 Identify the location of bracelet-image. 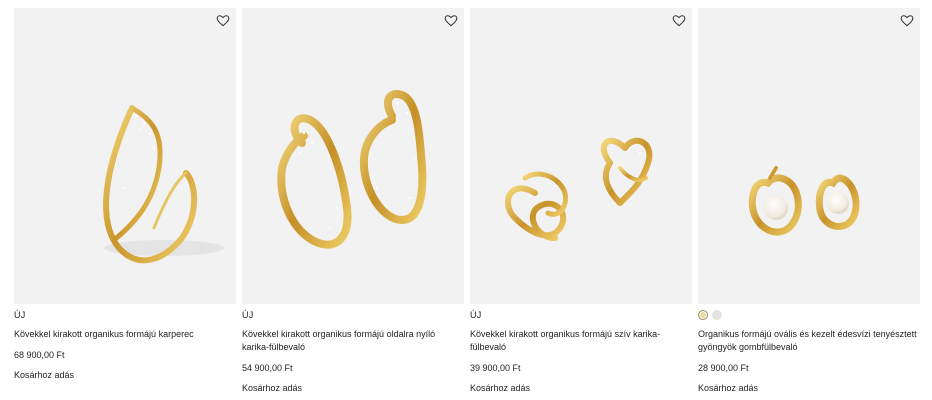
(163, 184).